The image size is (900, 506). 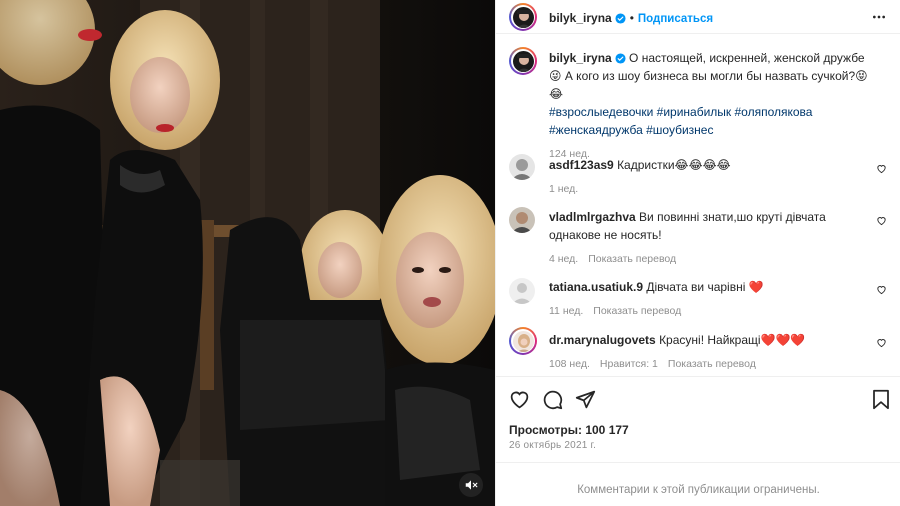 What do you see at coordinates (675, 19) in the screenshot?
I see `follow-button: Подписаться` at bounding box center [675, 19].